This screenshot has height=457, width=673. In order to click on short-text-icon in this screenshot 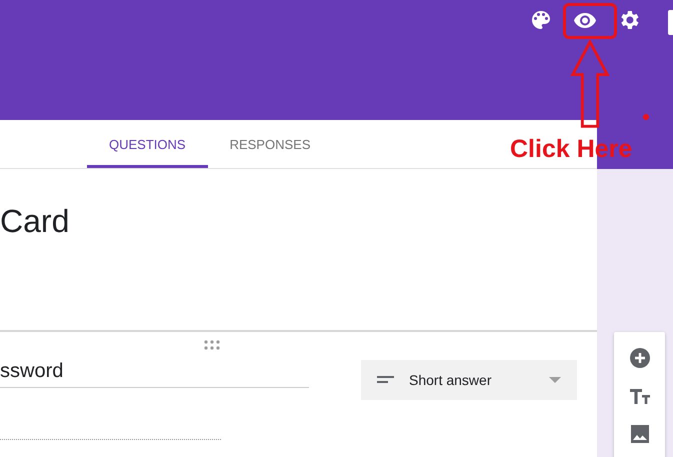, I will do `click(386, 380)`.